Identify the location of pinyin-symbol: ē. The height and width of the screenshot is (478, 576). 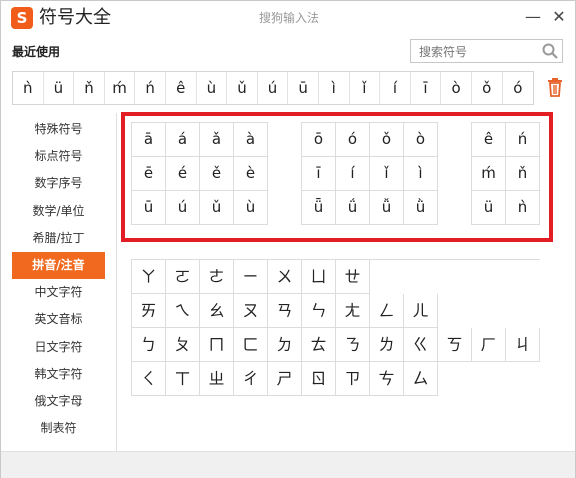
(149, 174).